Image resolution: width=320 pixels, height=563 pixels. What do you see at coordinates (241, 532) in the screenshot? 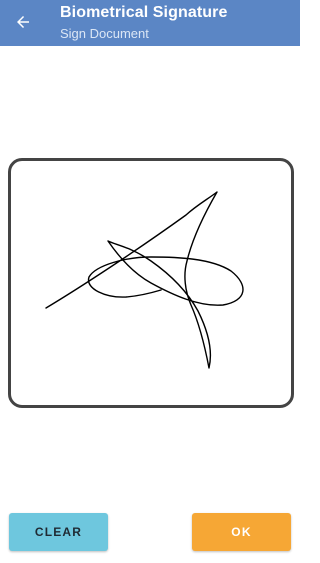
I see `ok-button: OK` at bounding box center [241, 532].